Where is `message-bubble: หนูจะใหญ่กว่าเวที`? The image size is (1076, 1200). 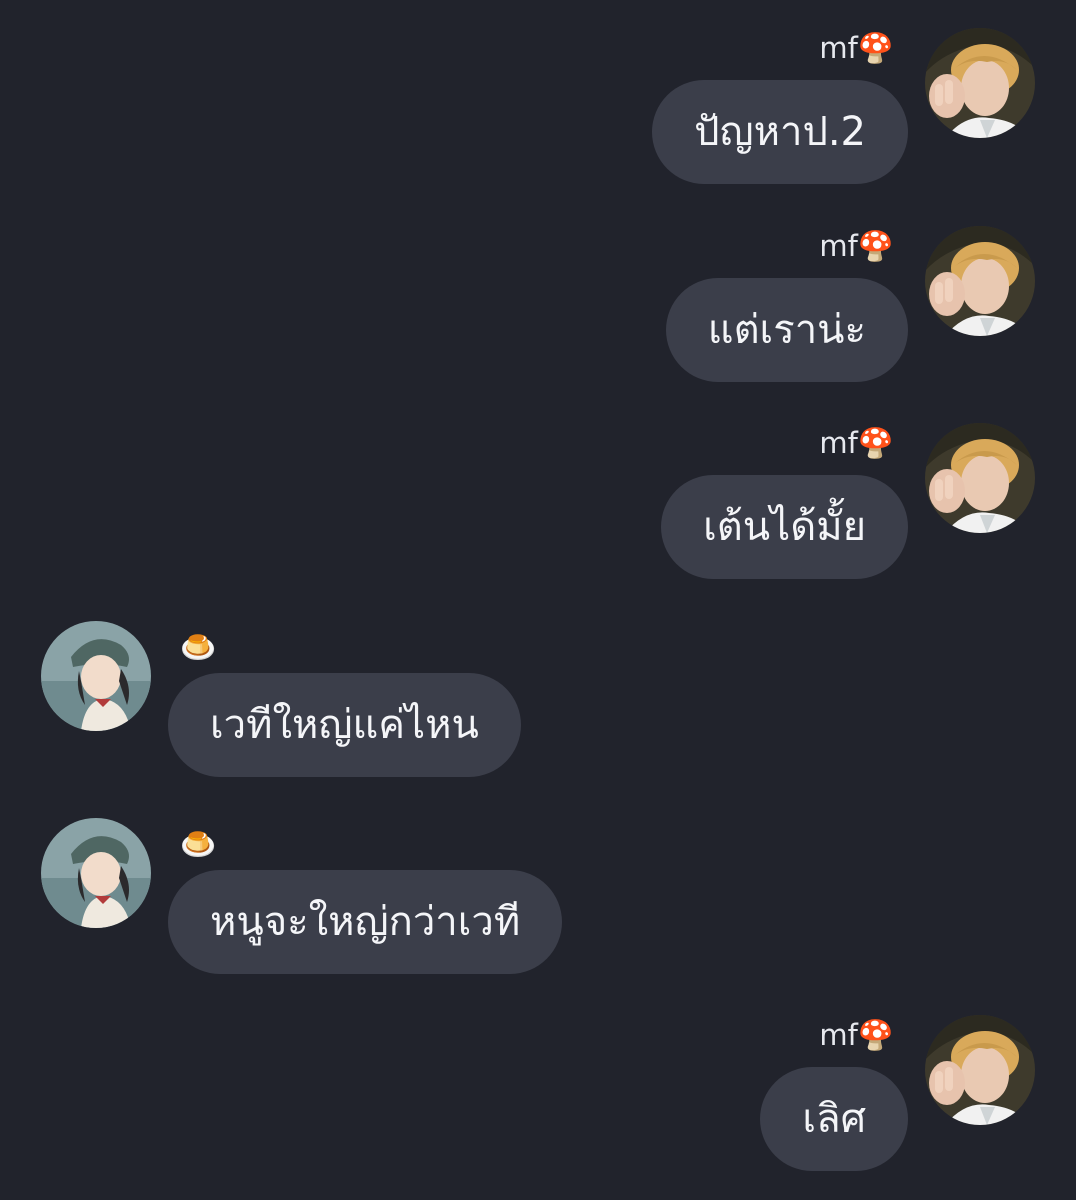 message-bubble: หนูจะใหญ่กว่าเวที is located at coordinates (365, 922).